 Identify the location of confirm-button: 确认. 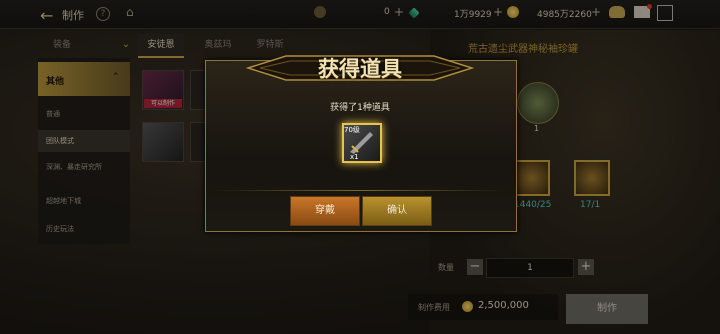
(397, 211).